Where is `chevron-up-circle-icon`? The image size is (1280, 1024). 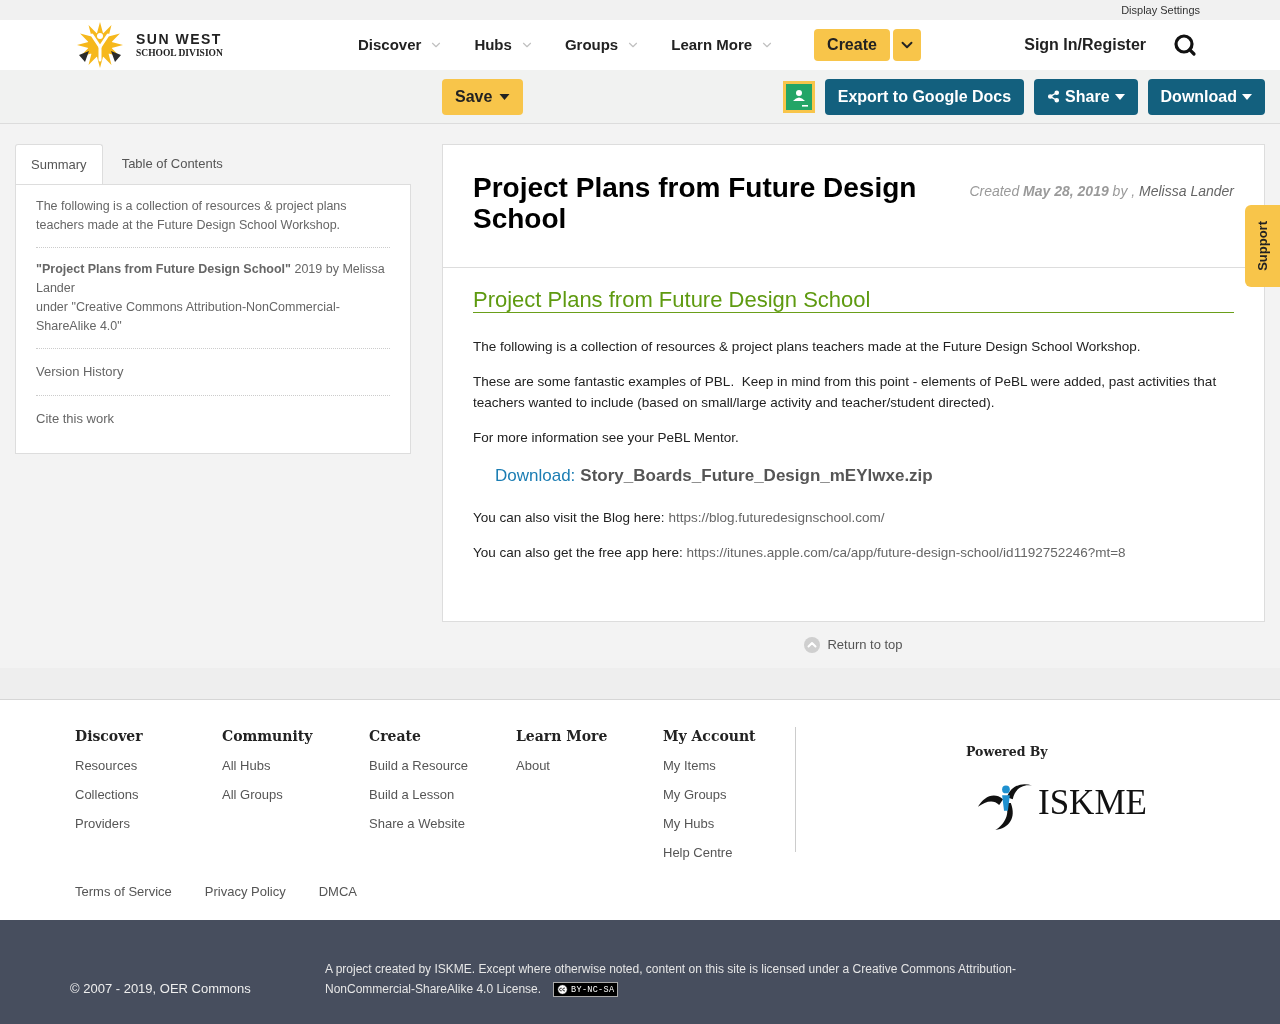
chevron-up-circle-icon is located at coordinates (812, 645).